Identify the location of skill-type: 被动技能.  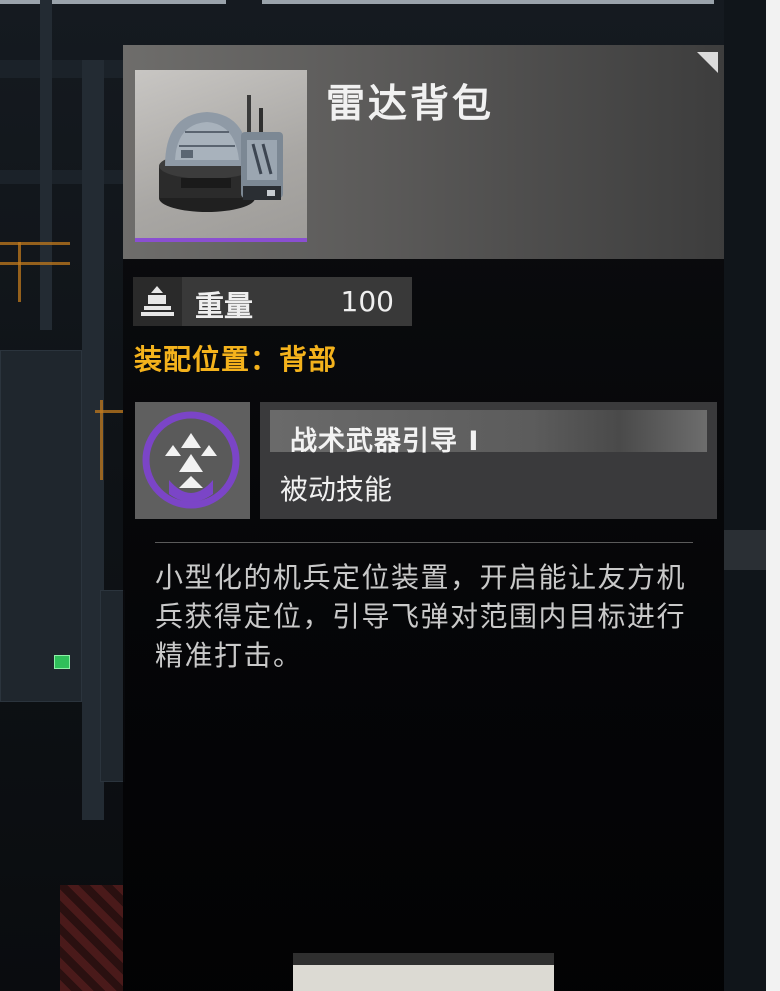
(336, 489).